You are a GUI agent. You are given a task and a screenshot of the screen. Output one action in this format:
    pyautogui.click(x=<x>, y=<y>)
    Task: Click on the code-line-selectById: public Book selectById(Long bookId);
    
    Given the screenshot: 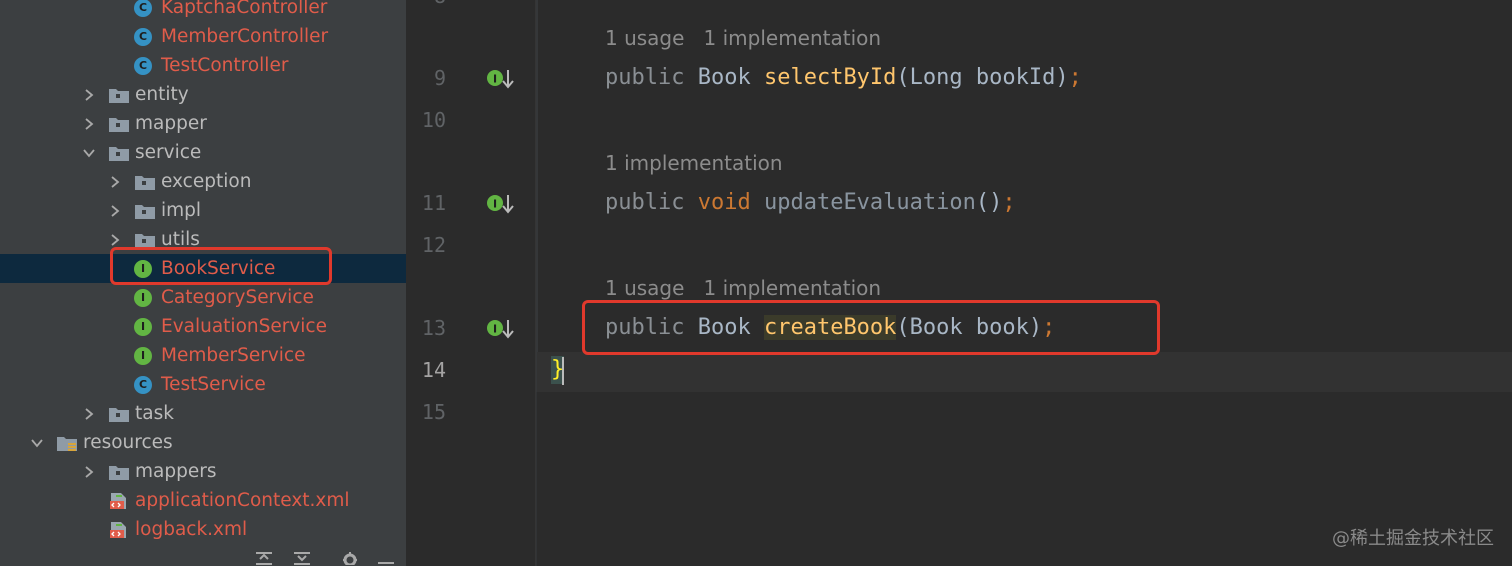 What is the action you would take?
    pyautogui.click(x=843, y=77)
    